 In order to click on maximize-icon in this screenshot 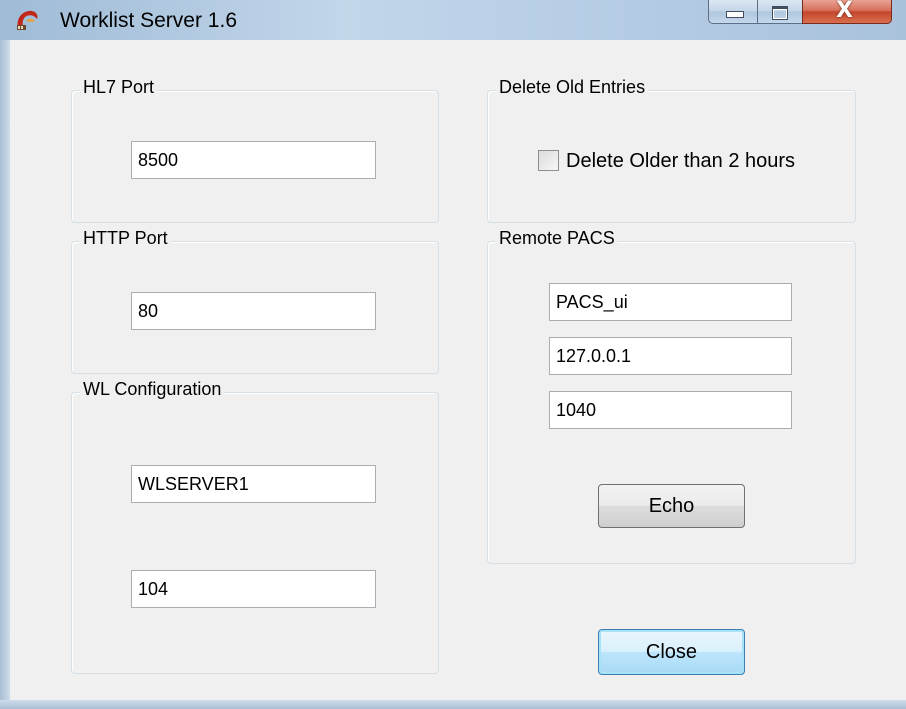, I will do `click(780, 13)`.